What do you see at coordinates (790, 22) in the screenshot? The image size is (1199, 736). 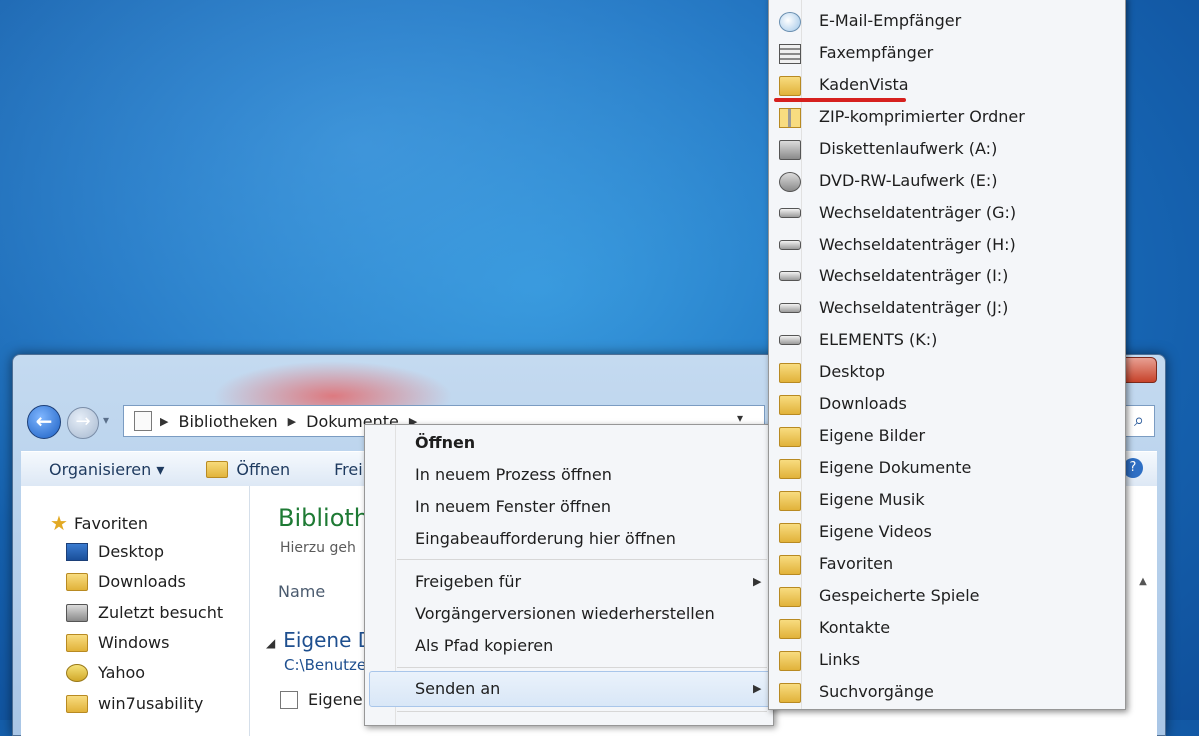 I see `mail-recipient-icon` at bounding box center [790, 22].